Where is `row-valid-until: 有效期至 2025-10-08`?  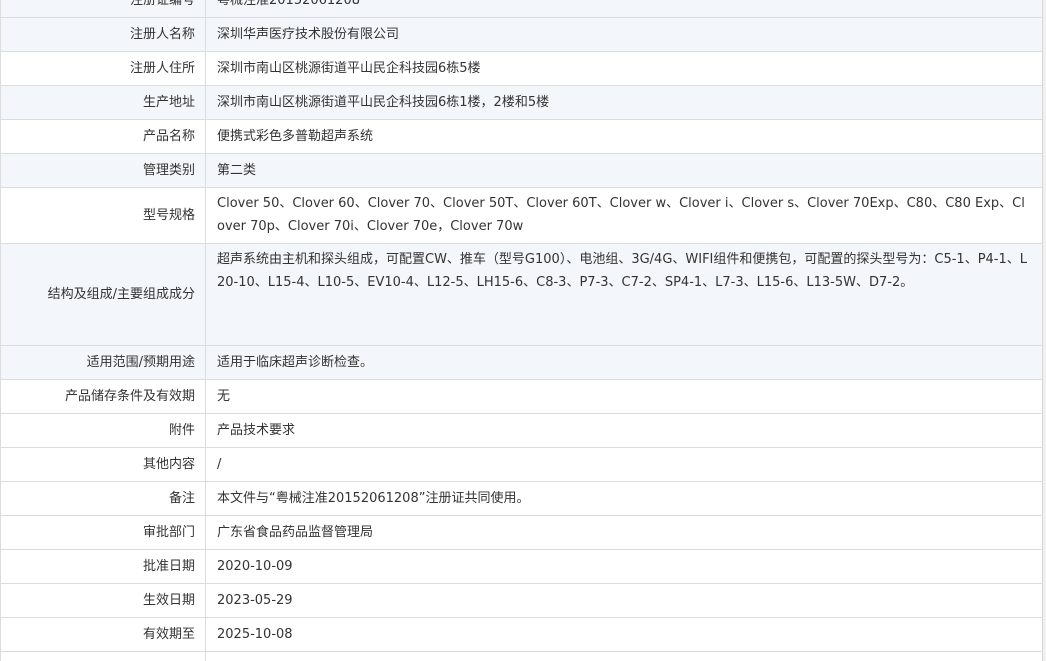
row-valid-until: 有效期至 2025-10-08 is located at coordinates (521, 634).